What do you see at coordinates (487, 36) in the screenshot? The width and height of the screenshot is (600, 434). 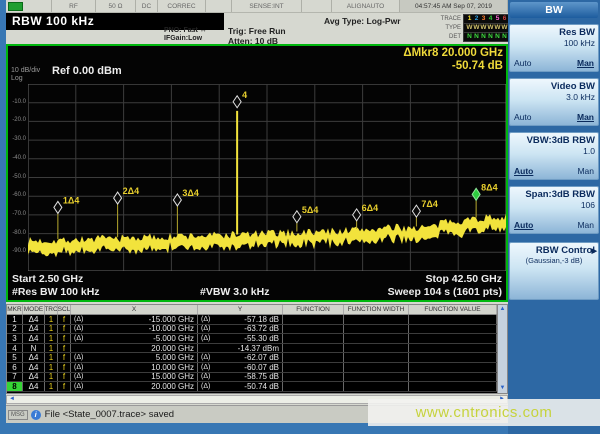 I see `trace-block-values: NNNNNN` at bounding box center [487, 36].